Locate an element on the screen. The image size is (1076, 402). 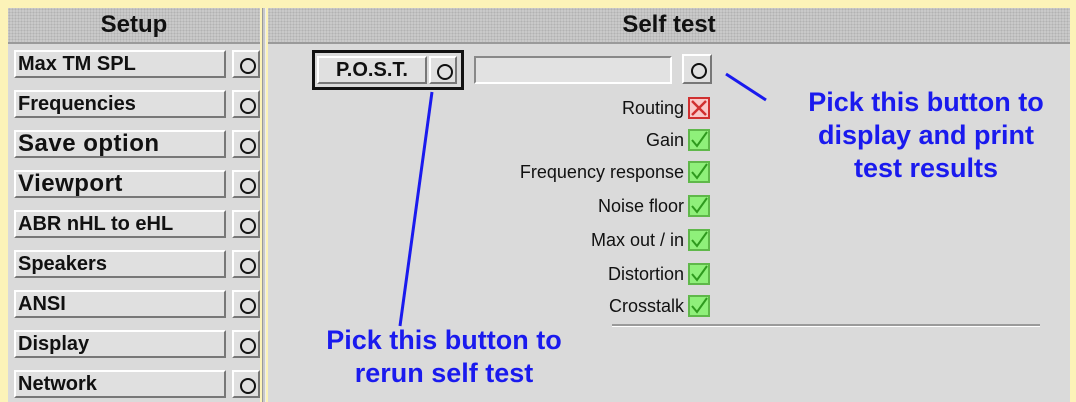
test-results-button is located at coordinates (697, 69).